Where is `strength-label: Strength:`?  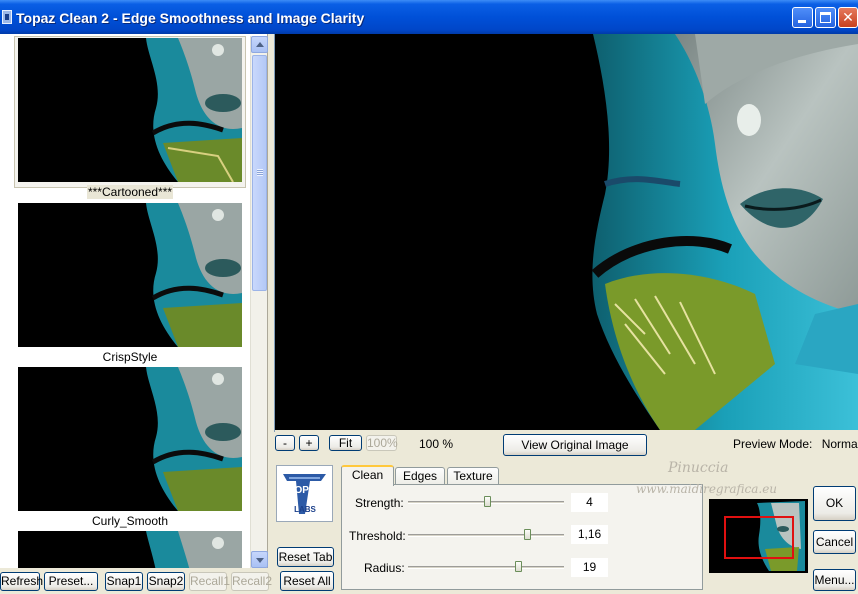
strength-label: Strength: is located at coordinates (379, 503).